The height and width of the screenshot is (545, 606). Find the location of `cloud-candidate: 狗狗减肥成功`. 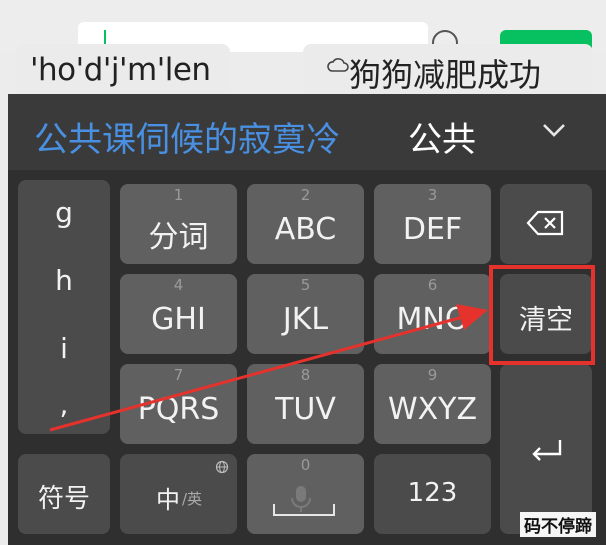

cloud-candidate: 狗狗减肥成功 is located at coordinates (448, 72).